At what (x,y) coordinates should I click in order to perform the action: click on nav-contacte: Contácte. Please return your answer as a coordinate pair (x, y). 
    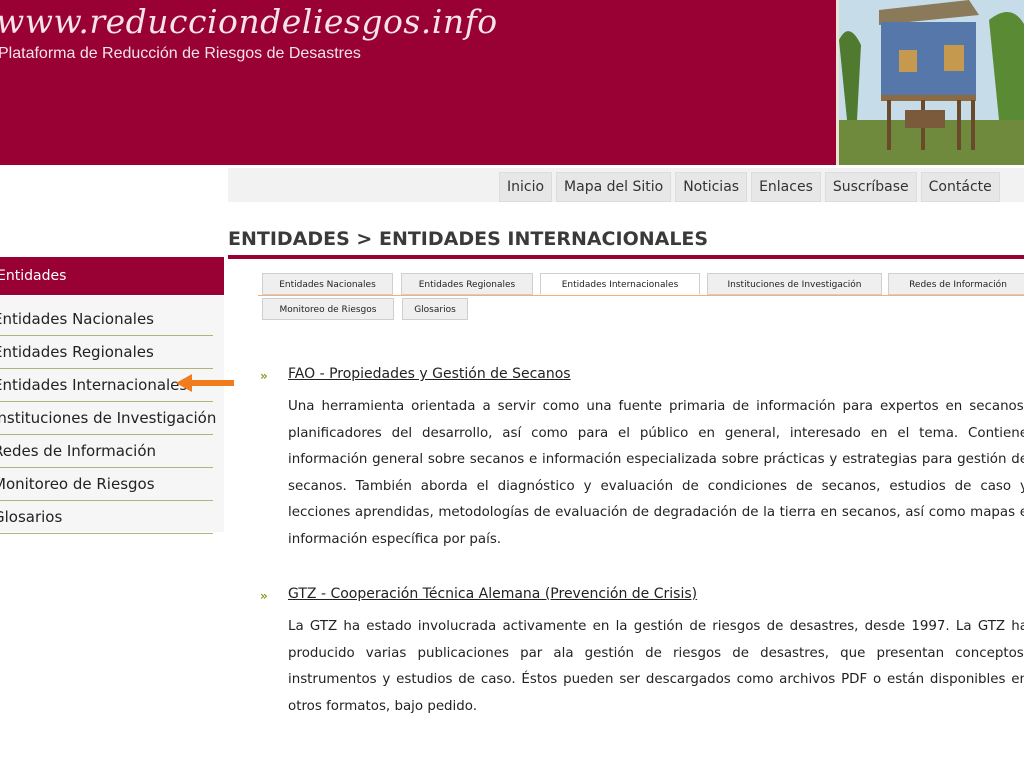
    Looking at the image, I should click on (960, 187).